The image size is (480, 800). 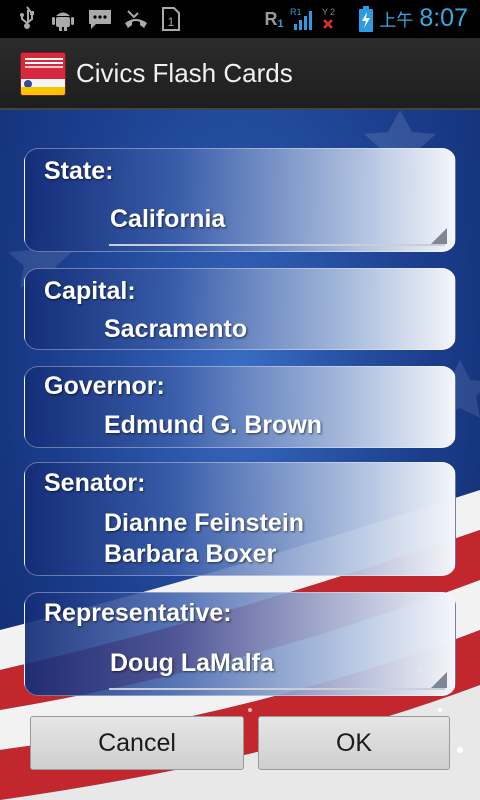 What do you see at coordinates (168, 219) in the screenshot?
I see `state-value: California` at bounding box center [168, 219].